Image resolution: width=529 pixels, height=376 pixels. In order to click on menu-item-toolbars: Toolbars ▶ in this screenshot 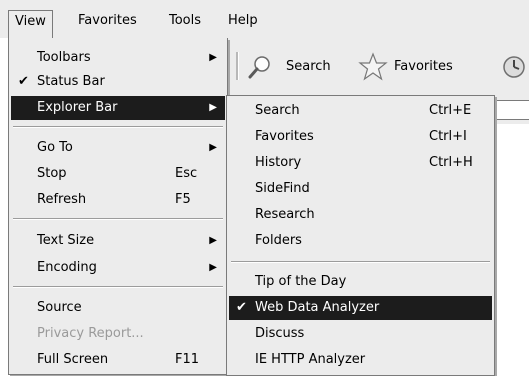, I will do `click(118, 58)`.